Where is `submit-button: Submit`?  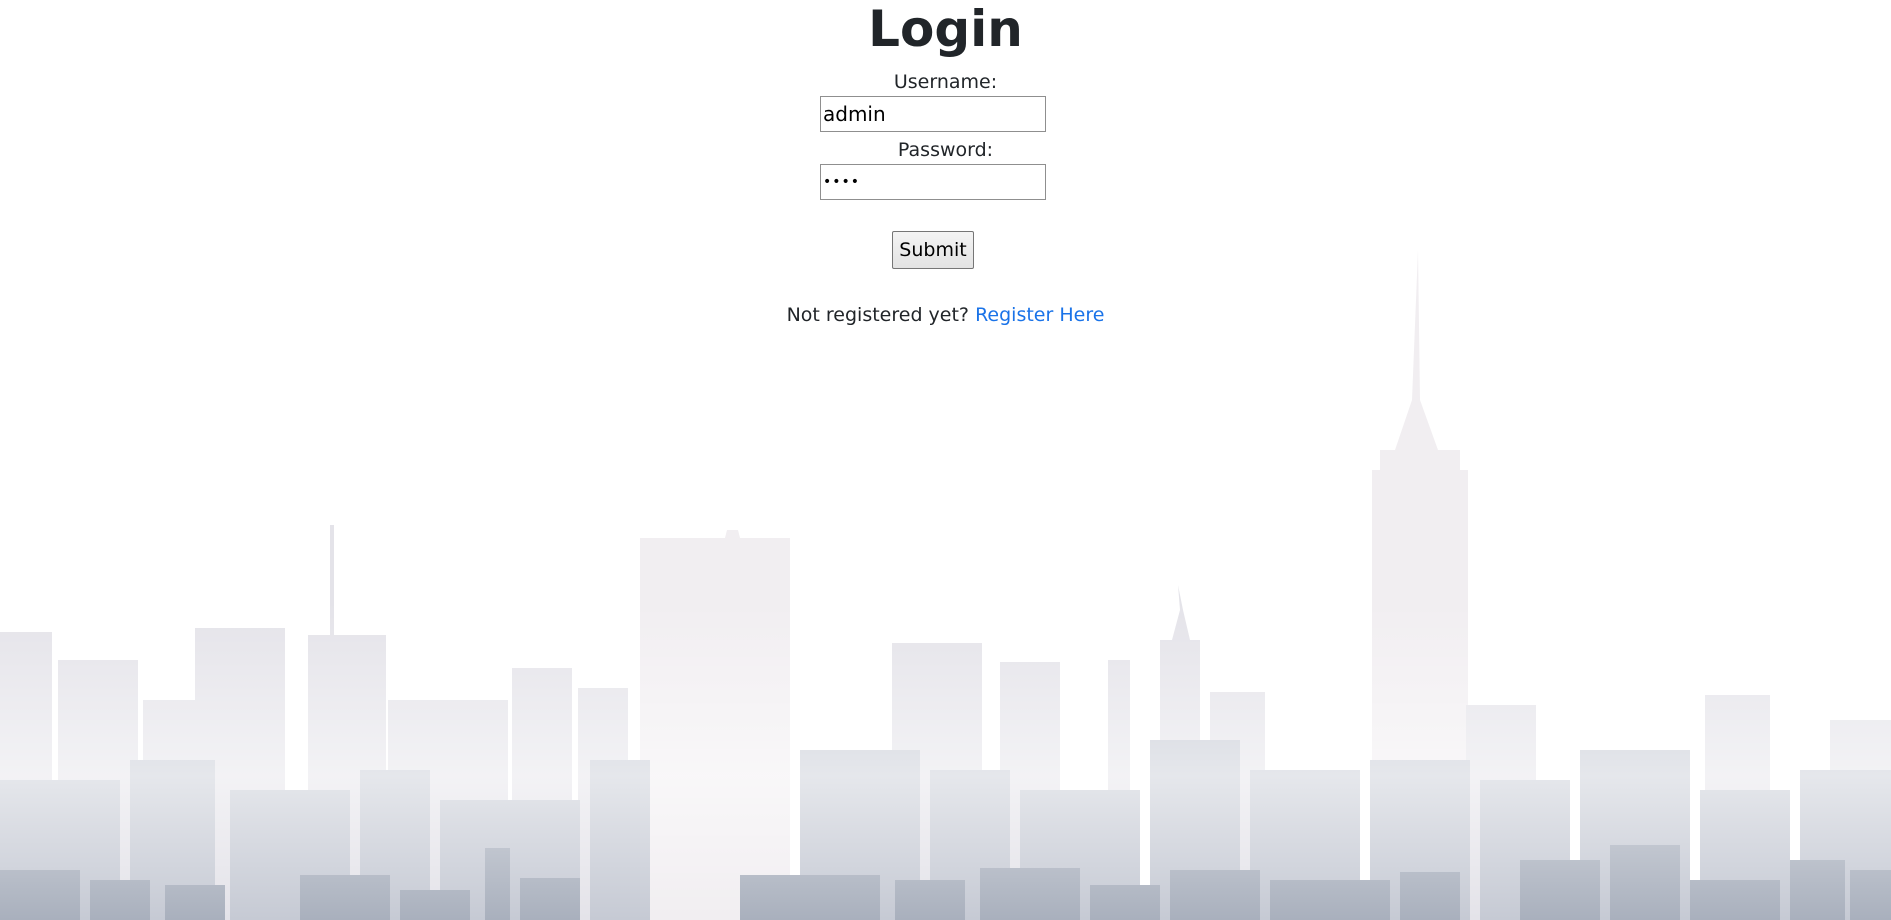
submit-button: Submit is located at coordinates (933, 250).